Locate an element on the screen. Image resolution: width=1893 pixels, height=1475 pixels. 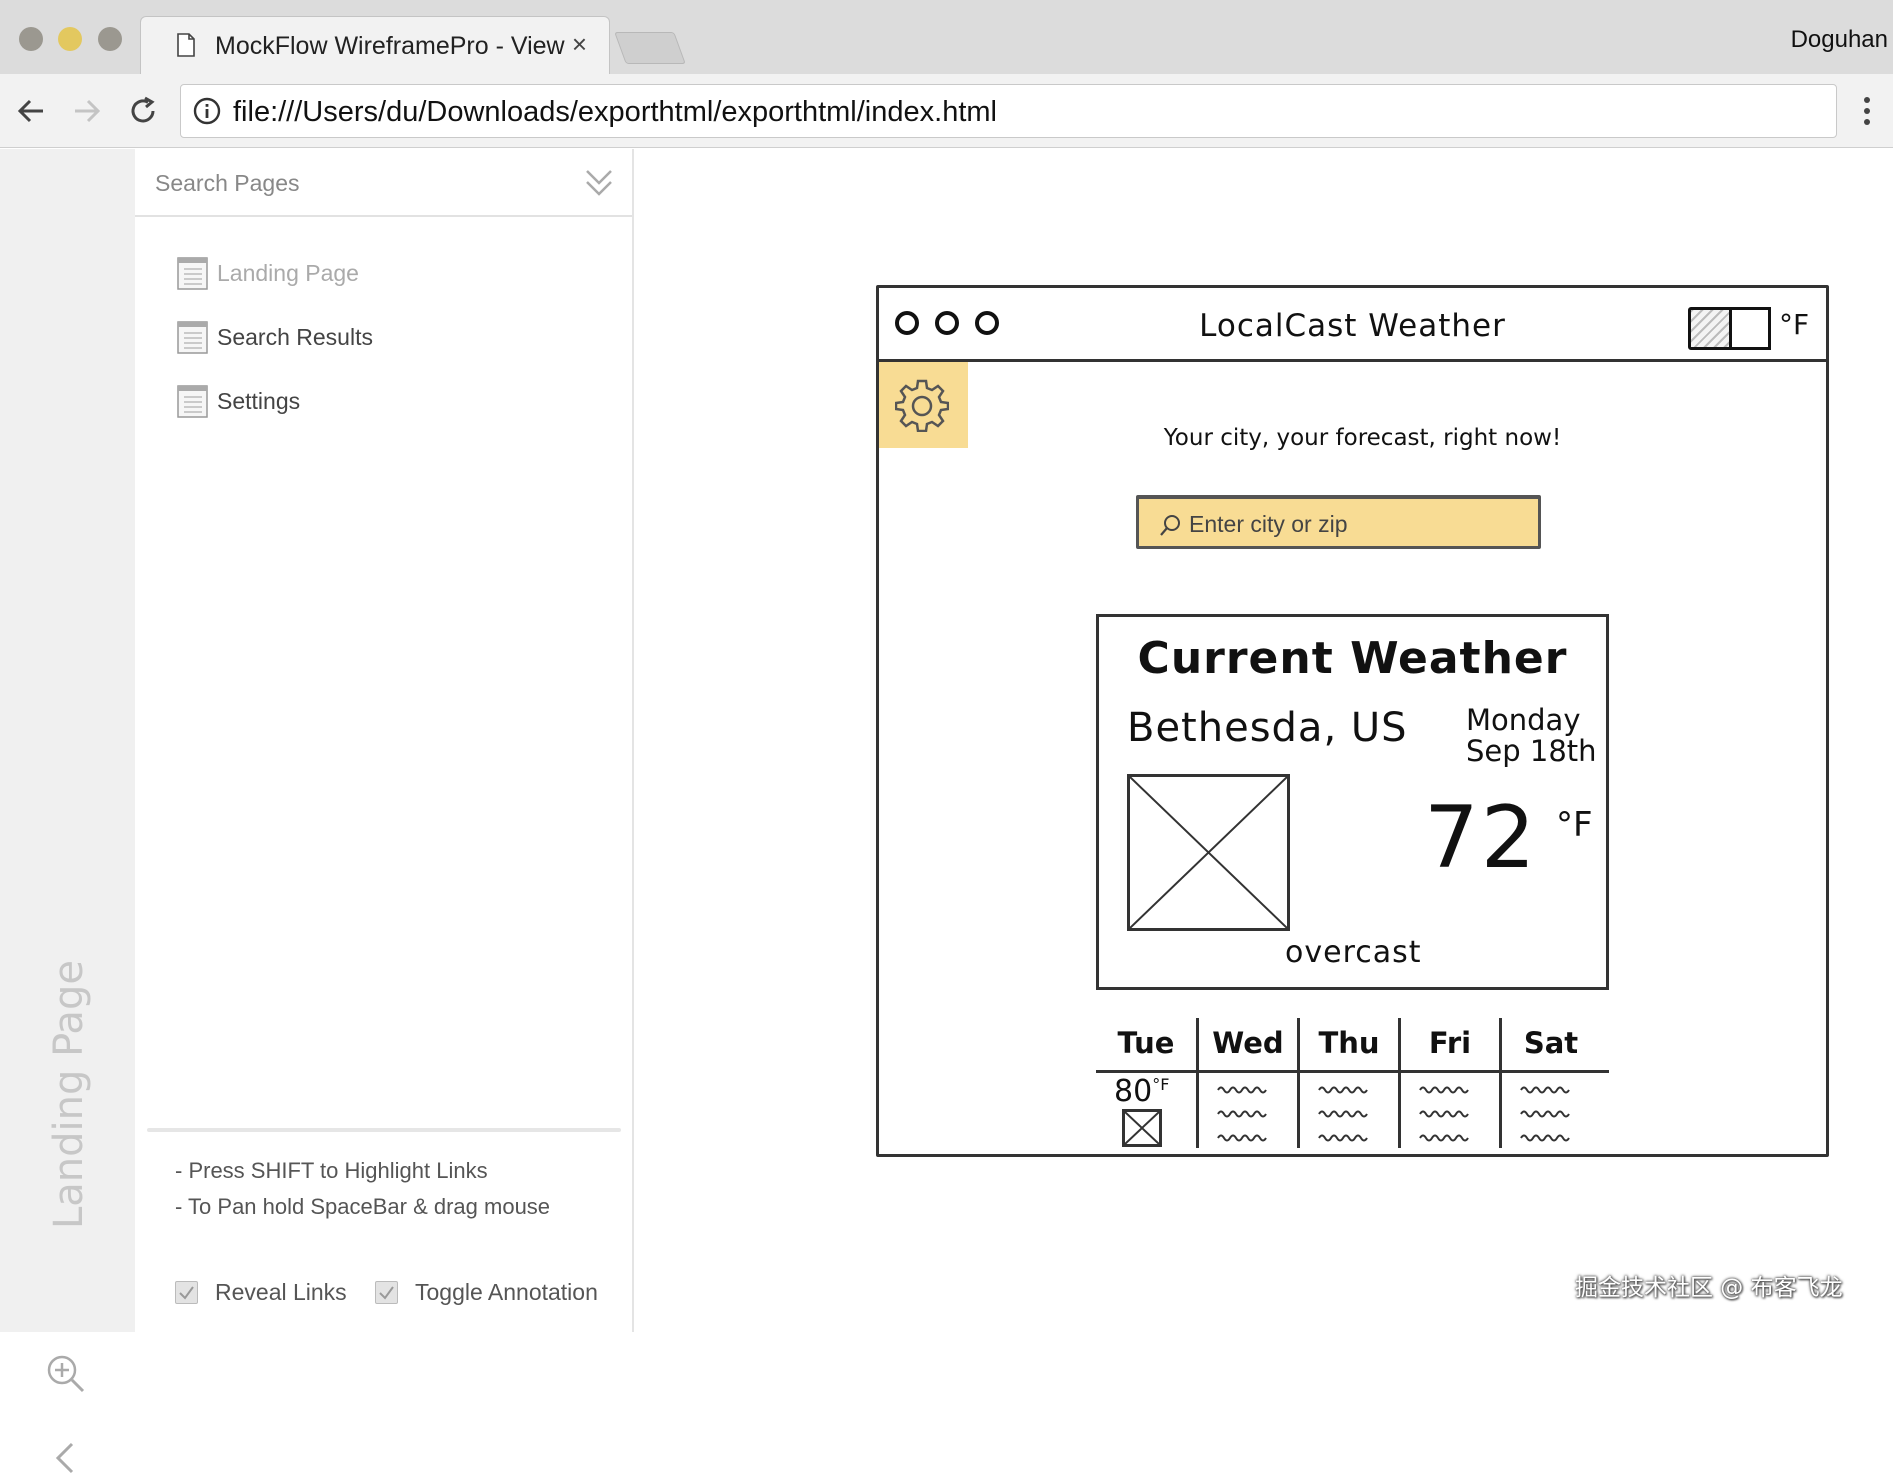
forecast-day: Tue 80°F is located at coordinates (1146, 1083).